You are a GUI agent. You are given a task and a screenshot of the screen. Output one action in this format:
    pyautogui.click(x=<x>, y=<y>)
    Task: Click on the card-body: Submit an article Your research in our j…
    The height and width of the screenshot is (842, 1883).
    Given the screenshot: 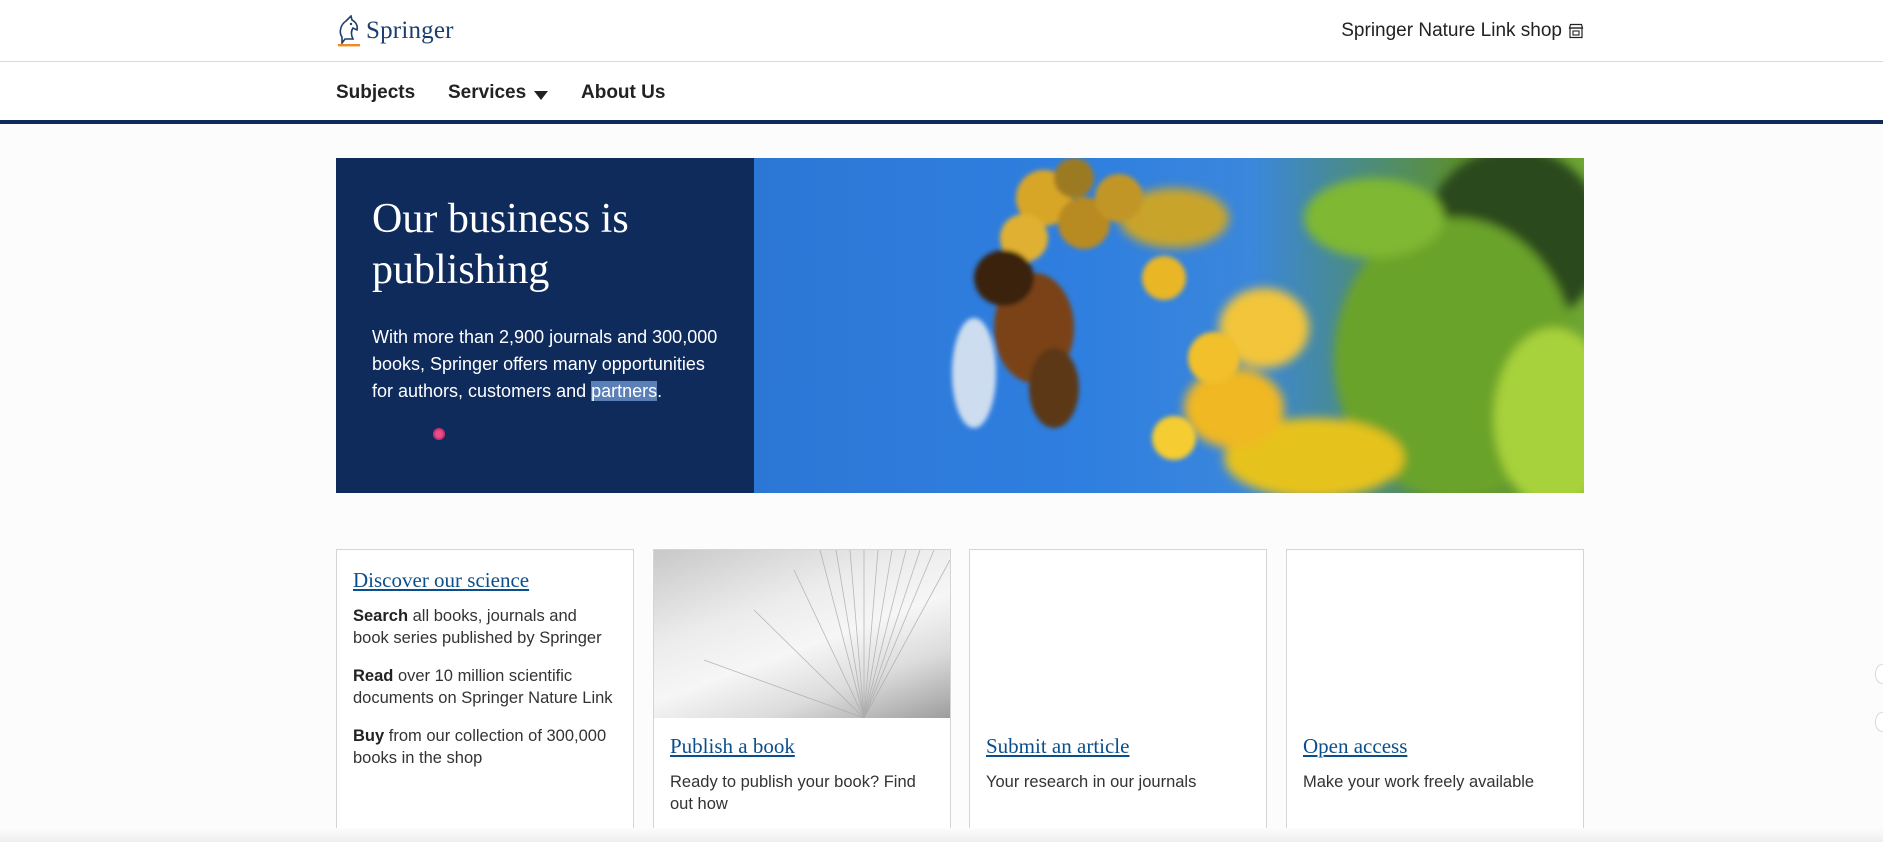 What is the action you would take?
    pyautogui.click(x=1118, y=755)
    